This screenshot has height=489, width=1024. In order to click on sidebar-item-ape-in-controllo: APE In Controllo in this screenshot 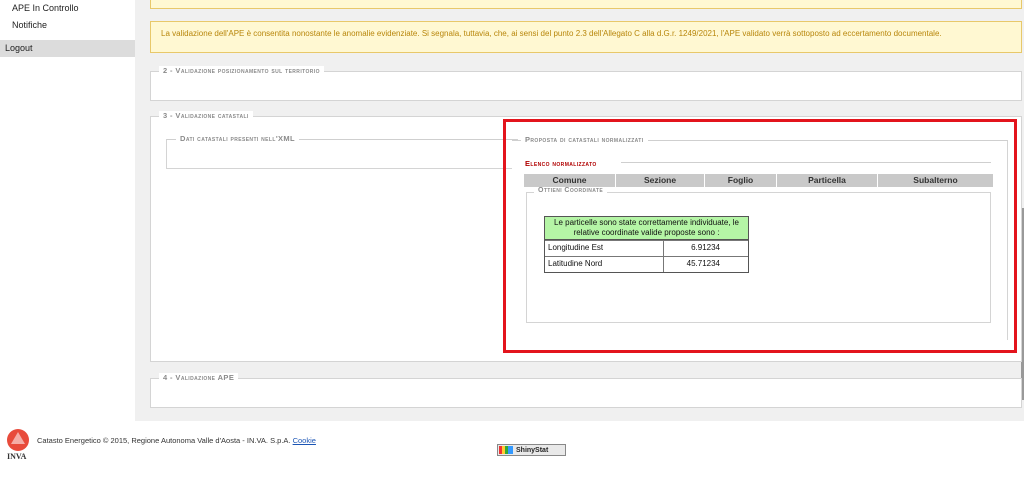, I will do `click(67, 8)`.